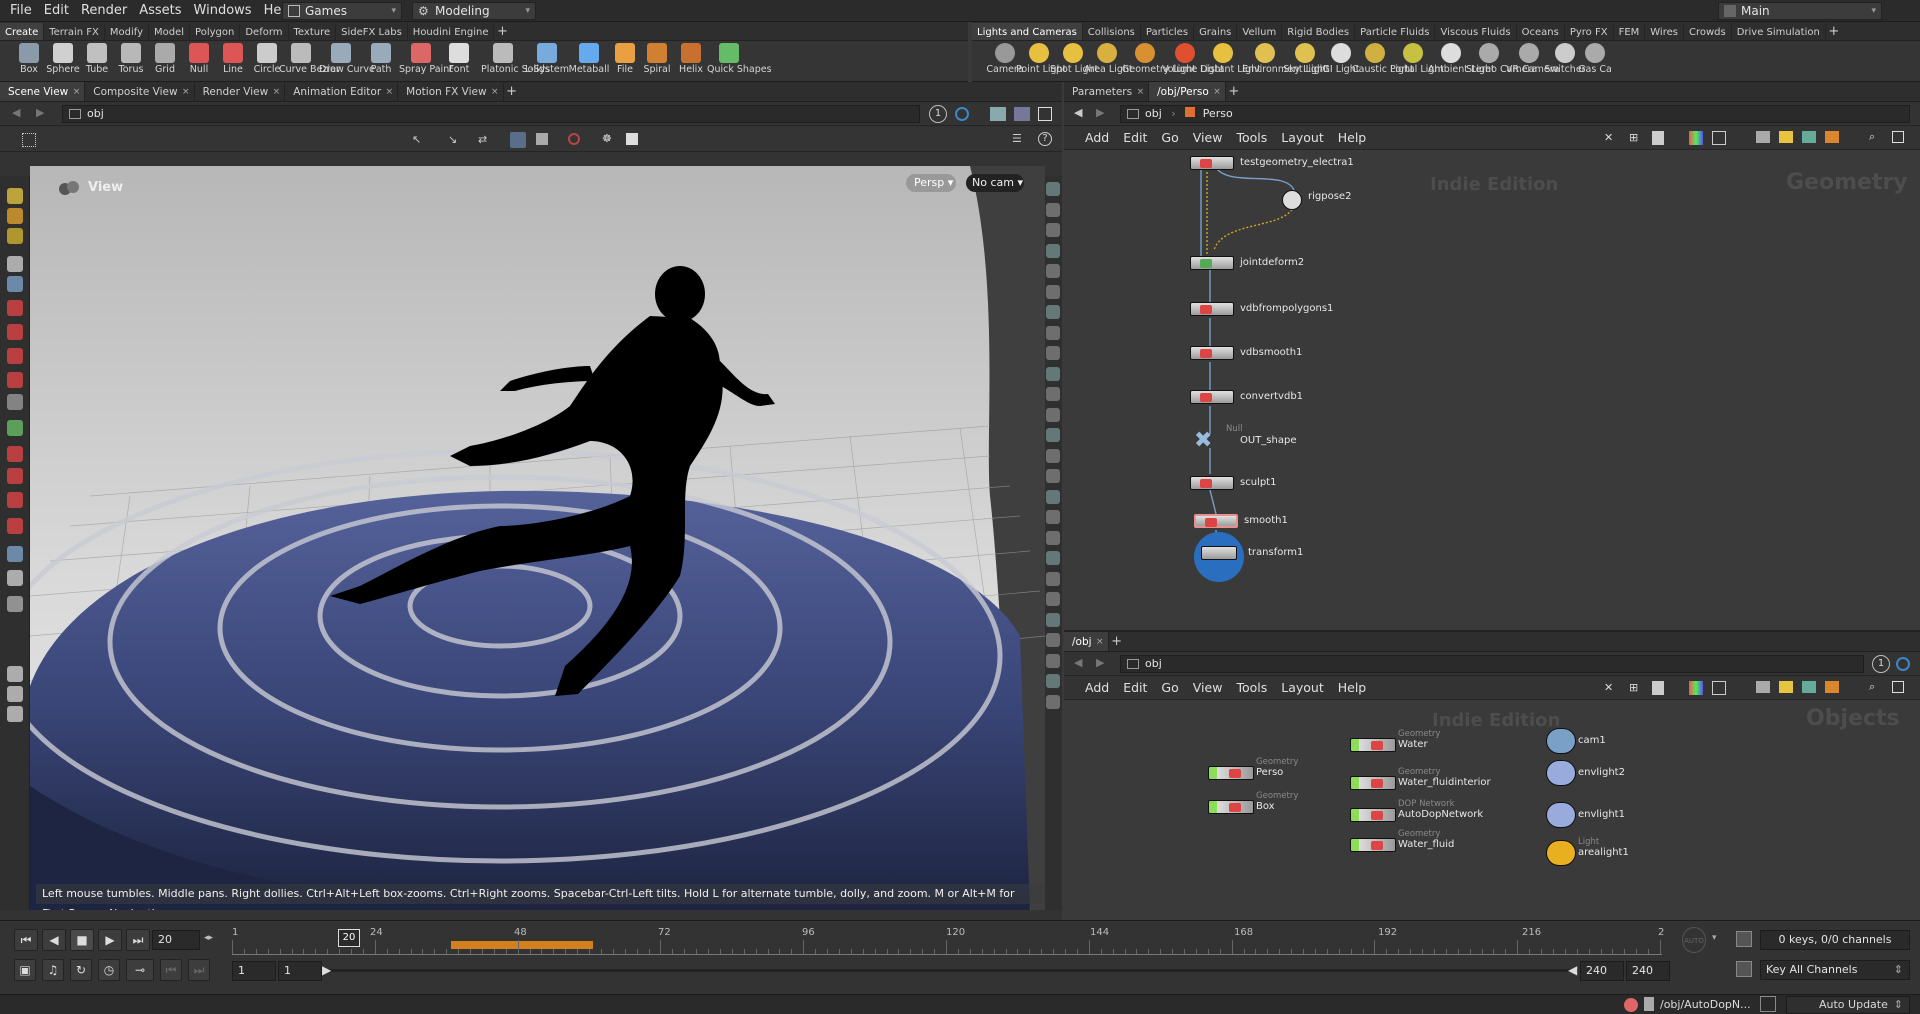 Image resolution: width=1920 pixels, height=1014 pixels. I want to click on tool-path: Path, so click(381, 59).